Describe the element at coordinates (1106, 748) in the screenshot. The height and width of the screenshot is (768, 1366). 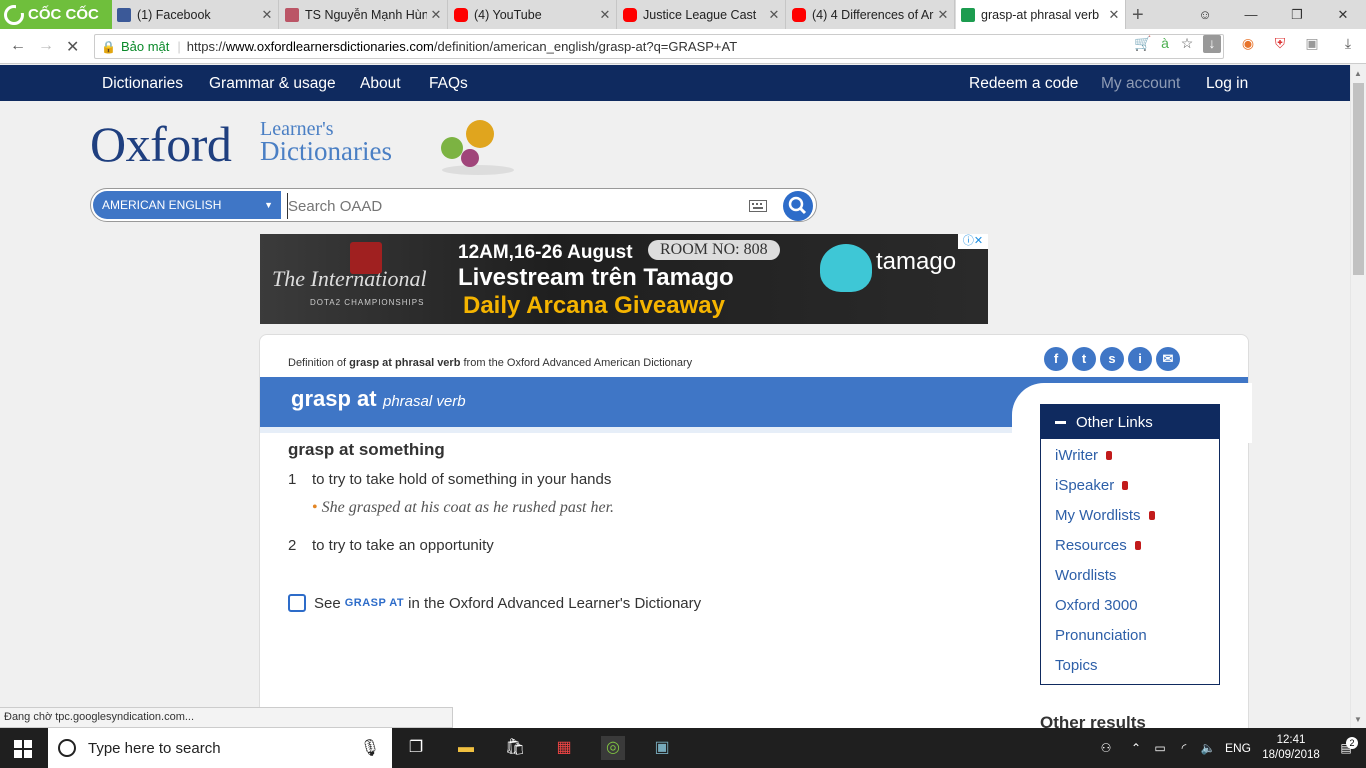
I see `people-icon: ⚇` at that location.